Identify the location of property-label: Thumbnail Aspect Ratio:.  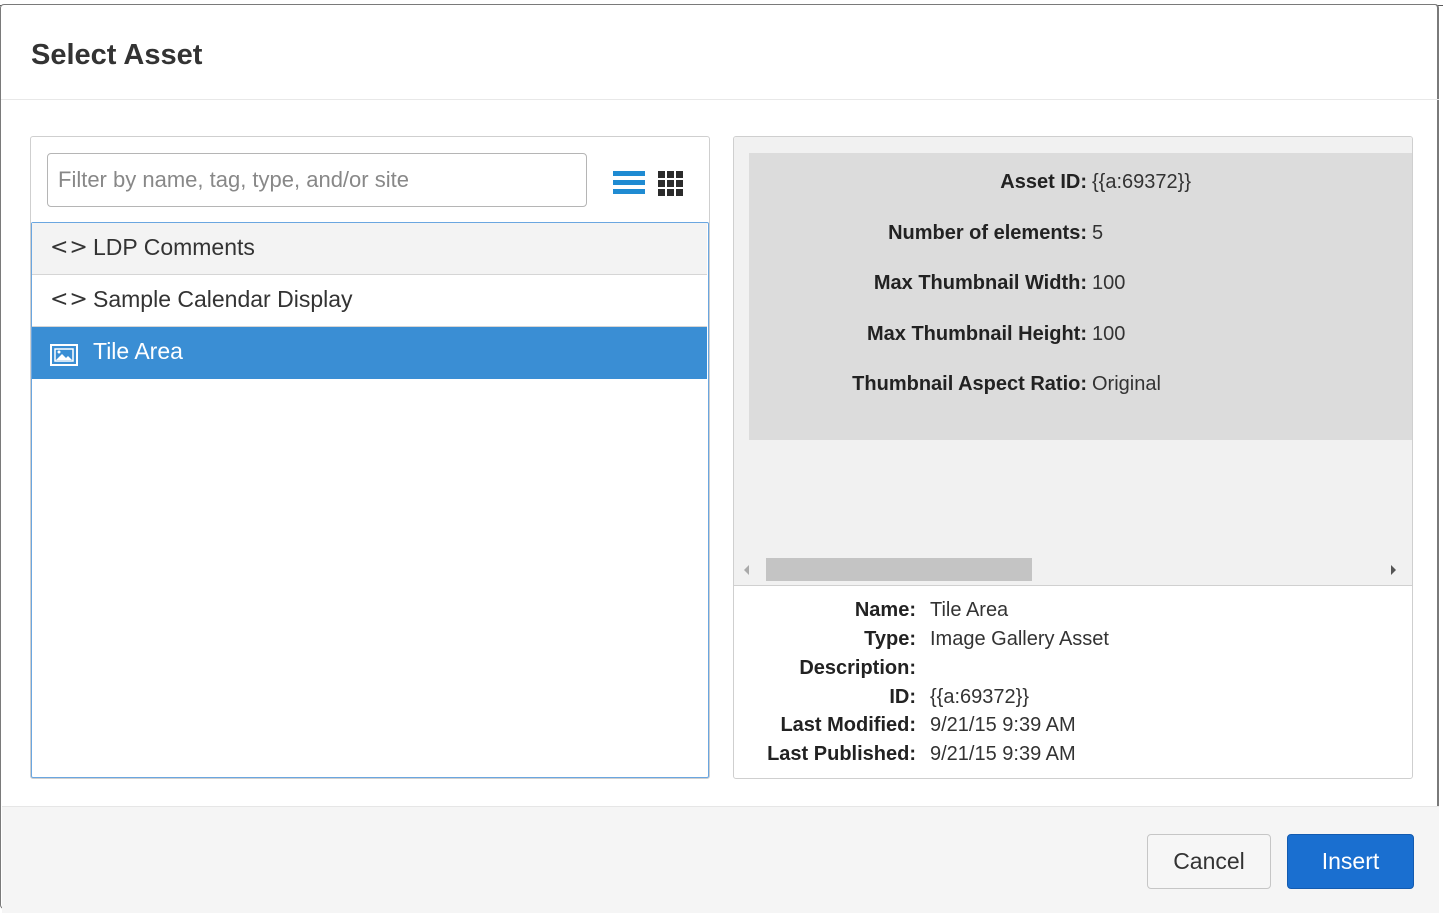
(969, 384).